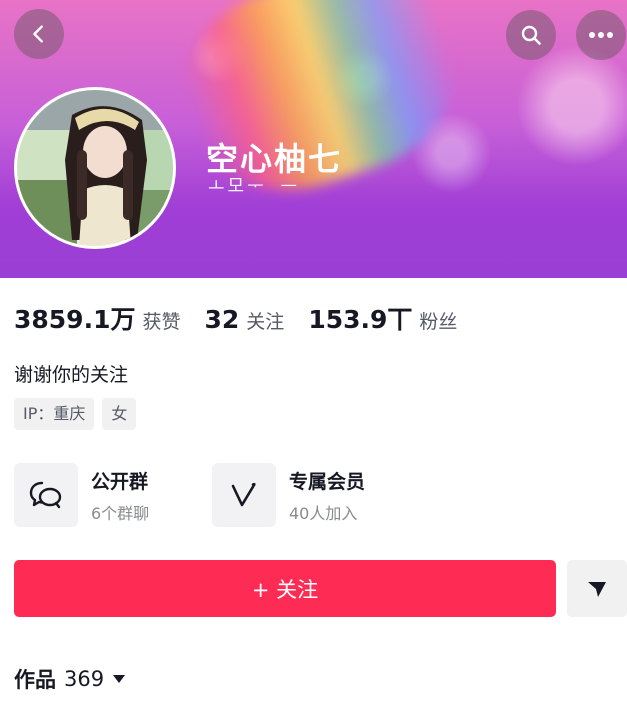  I want to click on chevron-left-icon, so click(38, 34).